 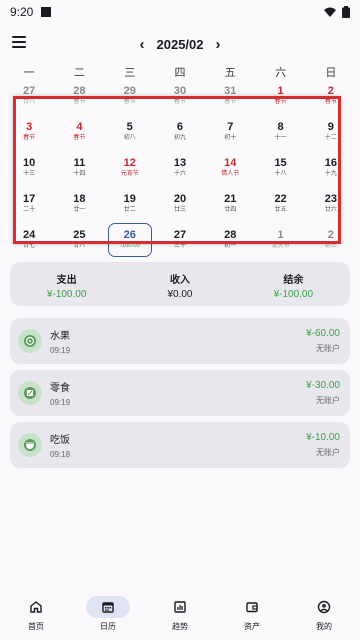 I want to click on record-item: 水果 09:19 ¥-60.00 无账户, so click(x=180, y=341).